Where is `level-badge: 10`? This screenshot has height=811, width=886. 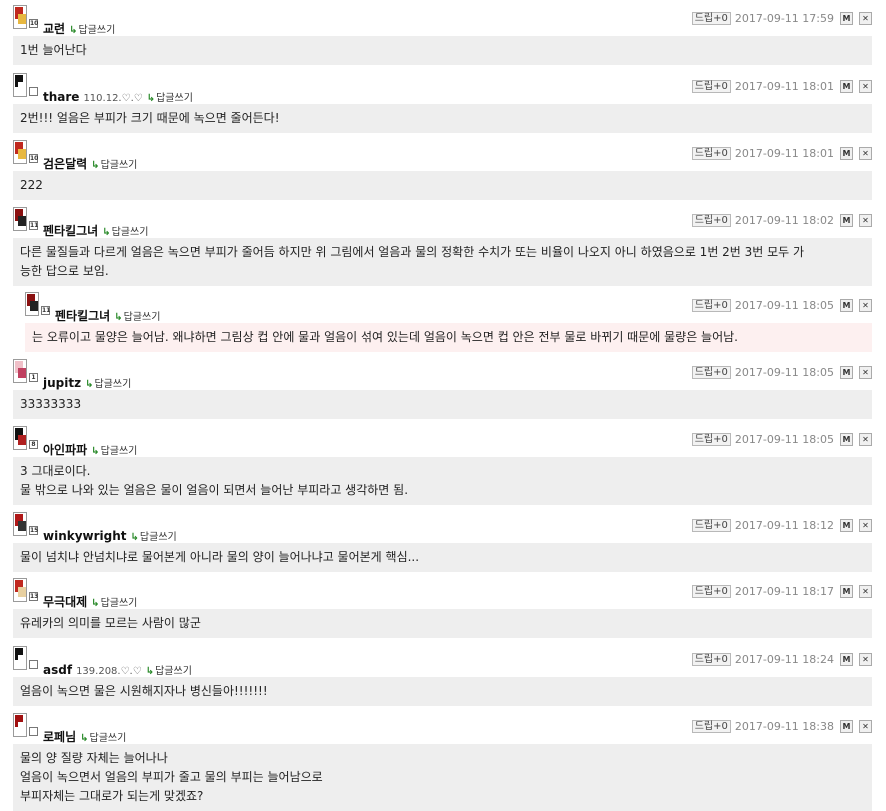
level-badge: 10 is located at coordinates (34, 158).